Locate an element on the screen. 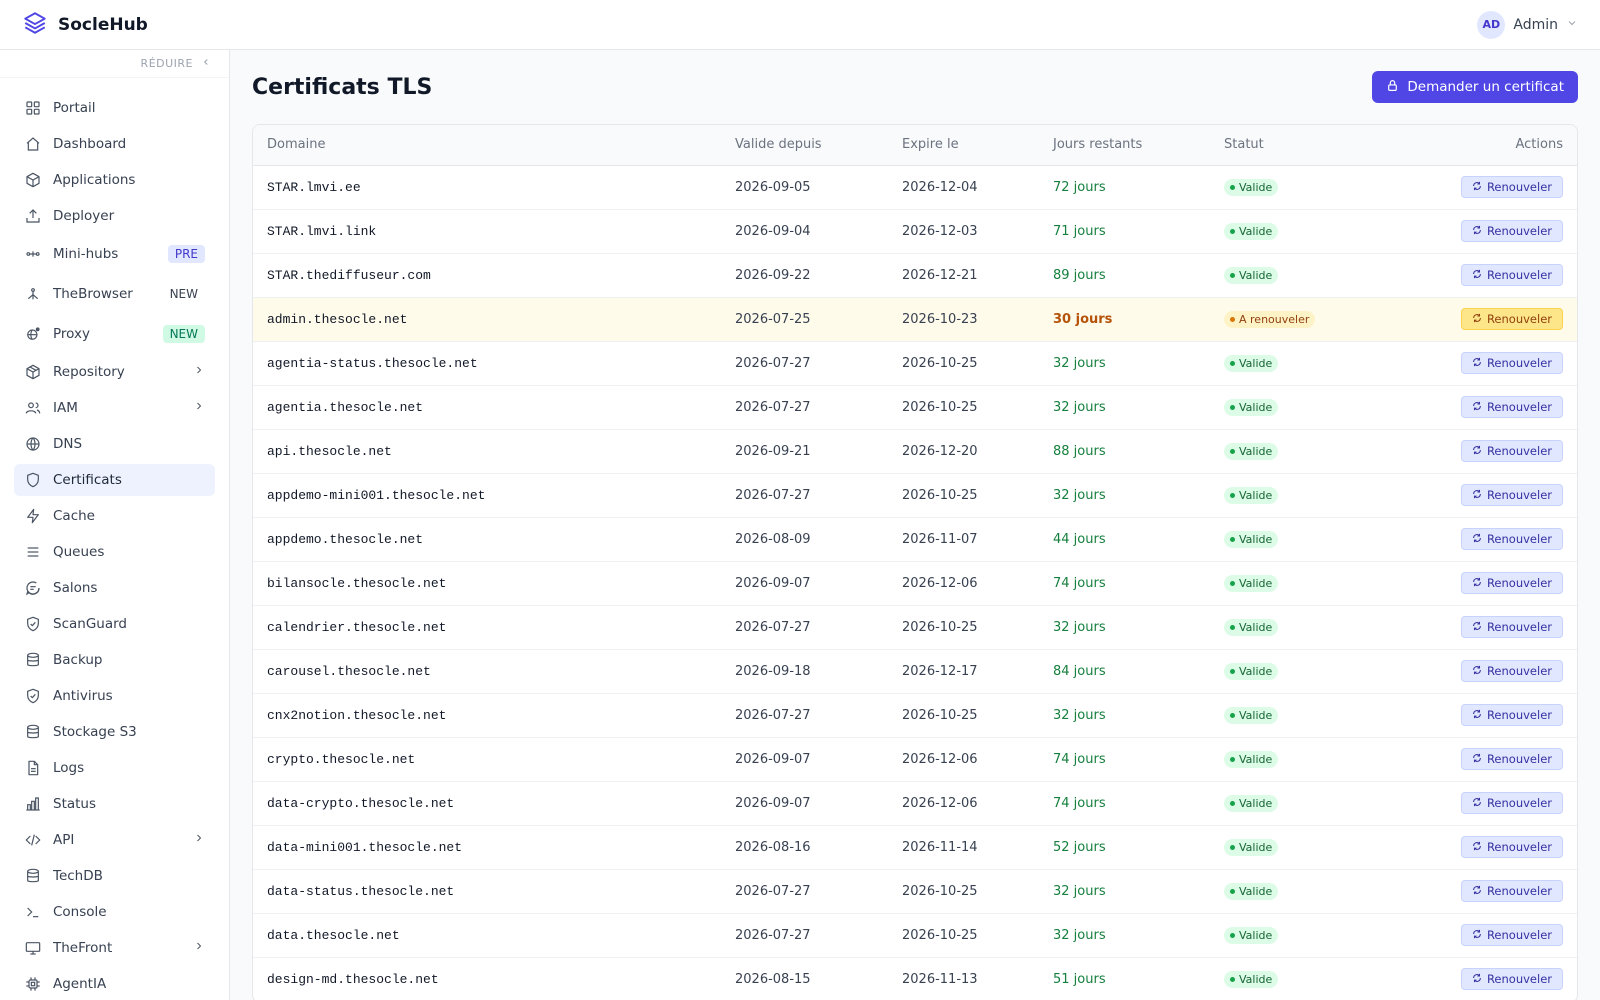  sidebar-item-label: Mini-hubs is located at coordinates (86, 254).